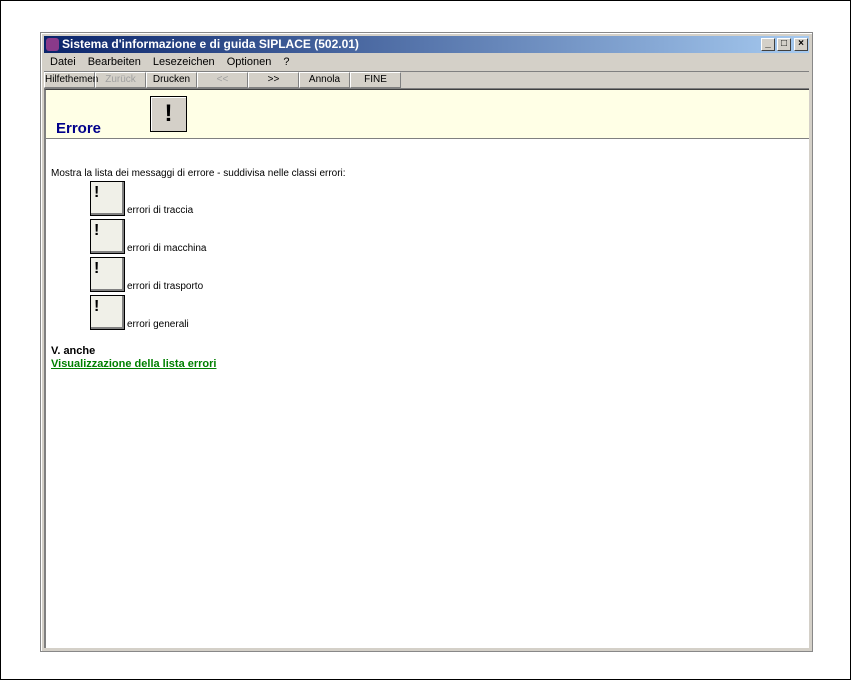 This screenshot has height=680, width=851. What do you see at coordinates (286, 62) in the screenshot?
I see `menu-help: ?` at bounding box center [286, 62].